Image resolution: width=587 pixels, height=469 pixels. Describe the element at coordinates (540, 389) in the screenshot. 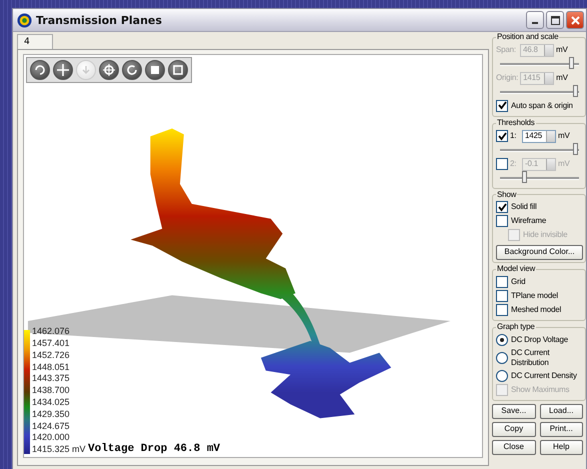

I see `checkbox-label: Show Maximums` at that location.